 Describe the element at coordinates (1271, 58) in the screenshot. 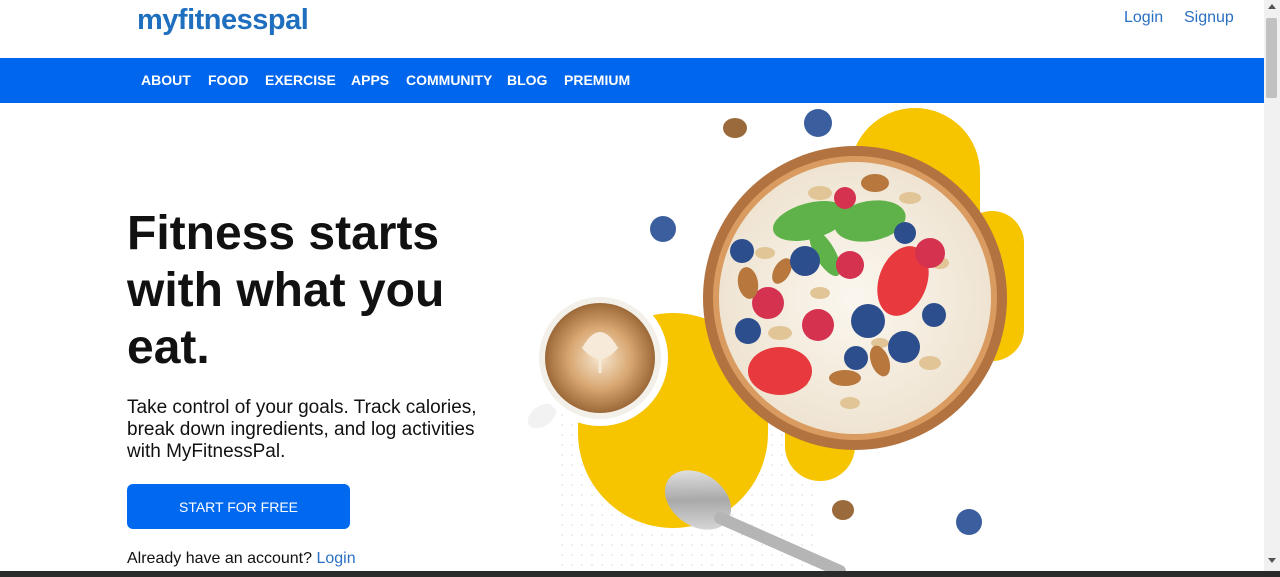

I see `scrollbar-thumb` at that location.